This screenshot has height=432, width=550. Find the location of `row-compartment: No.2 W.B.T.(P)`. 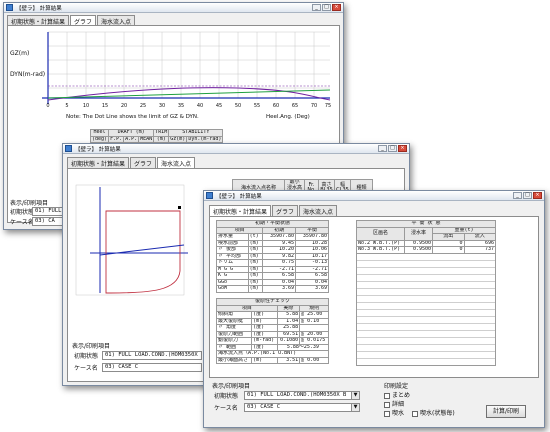

row-compartment: No.2 W.B.T.(P) is located at coordinates (380, 243).